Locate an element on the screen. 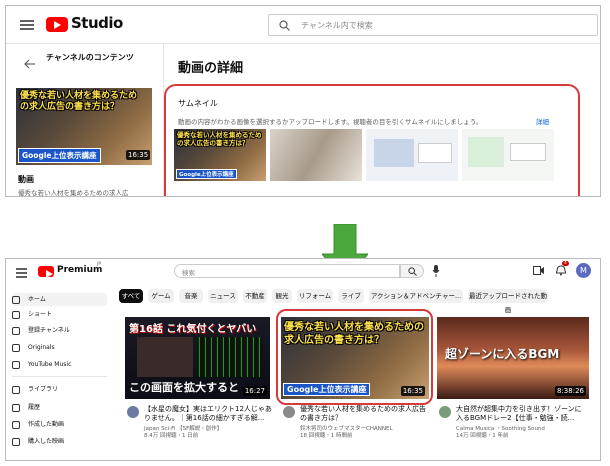 The image size is (610, 466). chip-1: ゲーム is located at coordinates (161, 296).